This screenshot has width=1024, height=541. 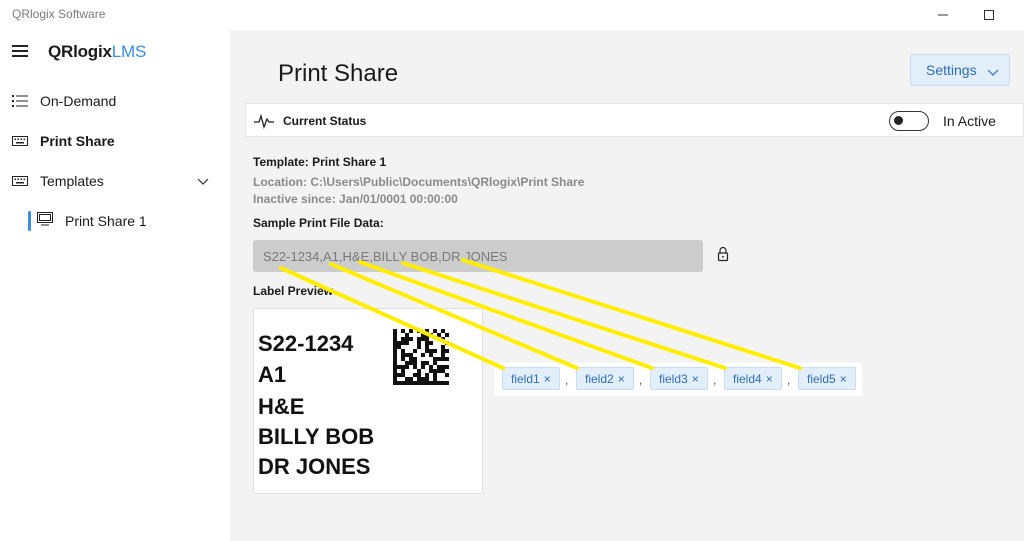 I want to click on hamburger-menu-icon, so click(x=20, y=51).